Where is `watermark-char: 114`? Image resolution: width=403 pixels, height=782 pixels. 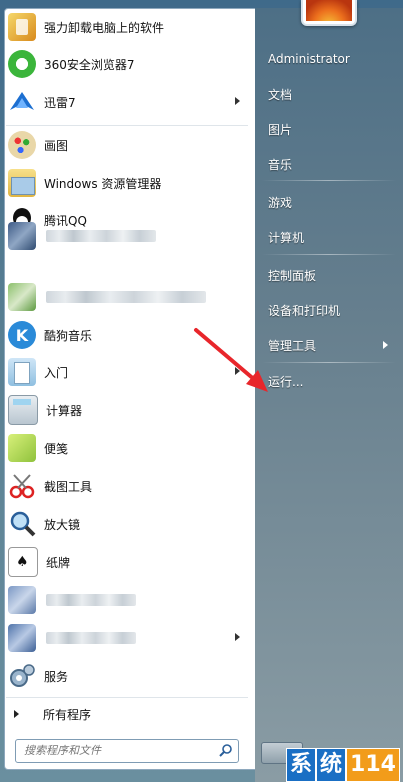 watermark-char: 114 is located at coordinates (373, 765).